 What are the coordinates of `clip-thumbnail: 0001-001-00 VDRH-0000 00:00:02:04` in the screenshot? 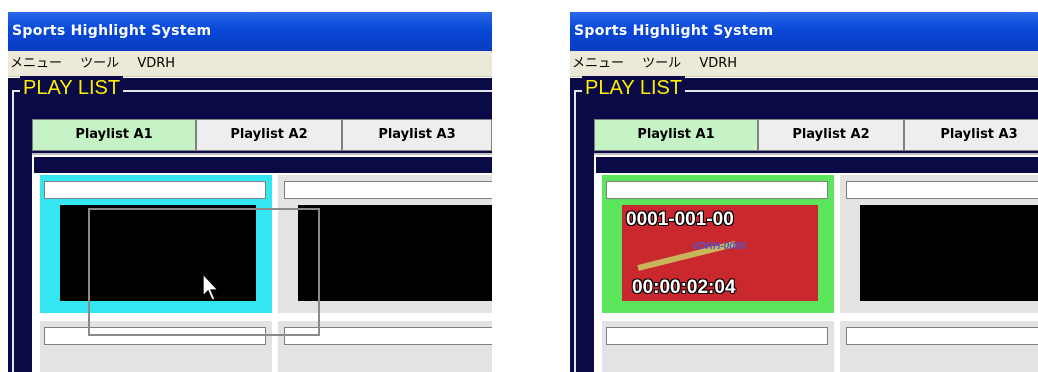 It's located at (720, 253).